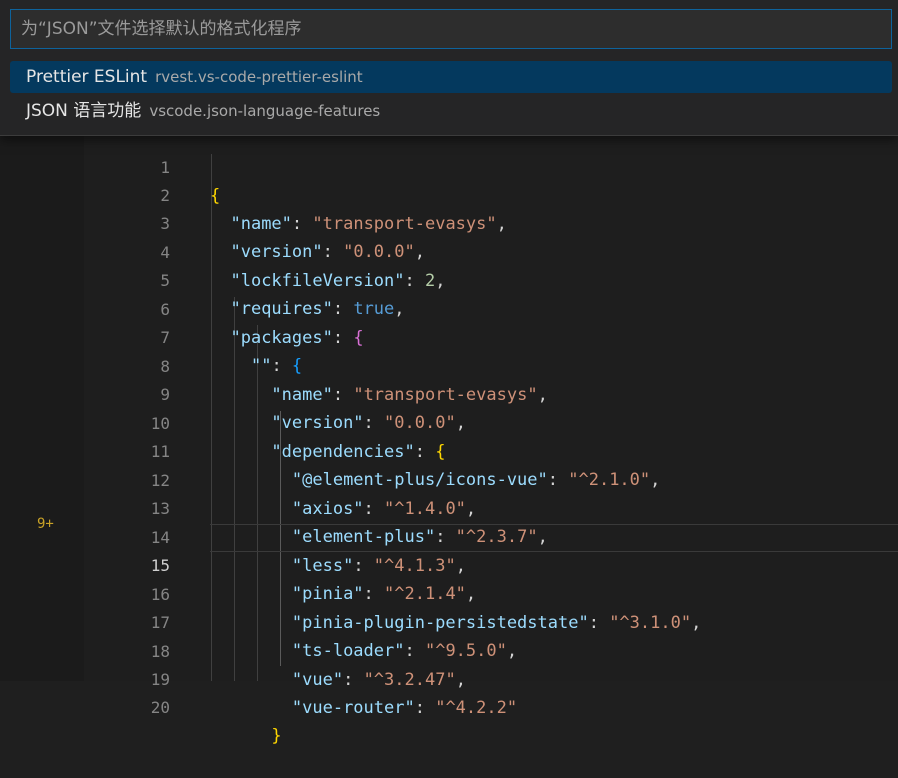  I want to click on code-line: 18 "vue": "^3.2.47",, so click(491, 650).